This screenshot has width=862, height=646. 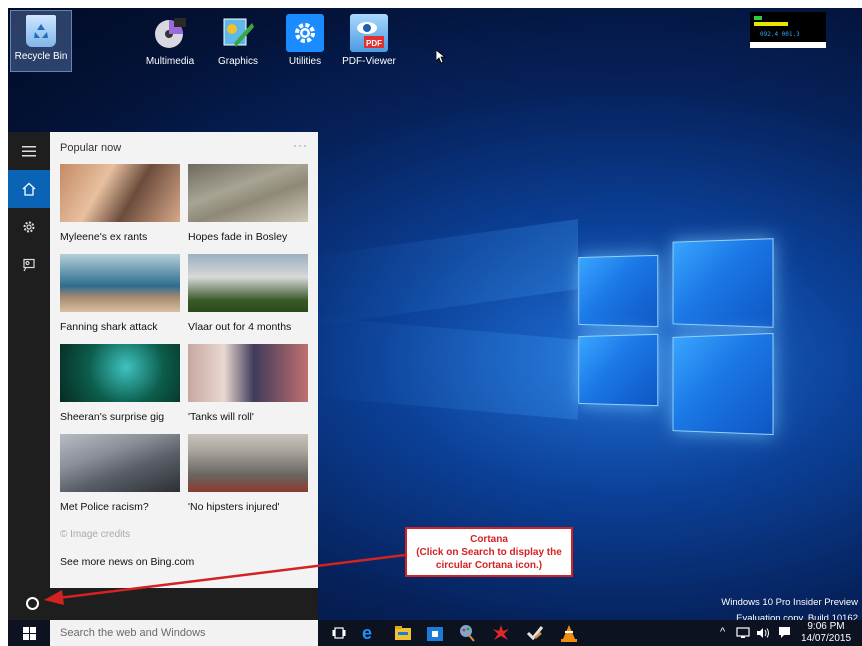 What do you see at coordinates (120, 327) in the screenshot?
I see `news-caption: Fanning shark attack` at bounding box center [120, 327].